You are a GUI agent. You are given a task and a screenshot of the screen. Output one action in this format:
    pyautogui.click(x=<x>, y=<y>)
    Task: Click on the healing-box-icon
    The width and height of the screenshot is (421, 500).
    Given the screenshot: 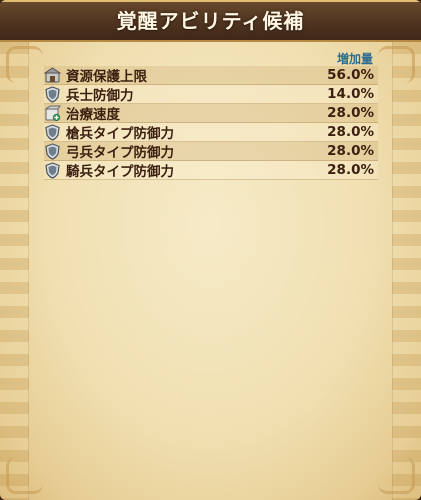 What is the action you would take?
    pyautogui.click(x=52, y=113)
    